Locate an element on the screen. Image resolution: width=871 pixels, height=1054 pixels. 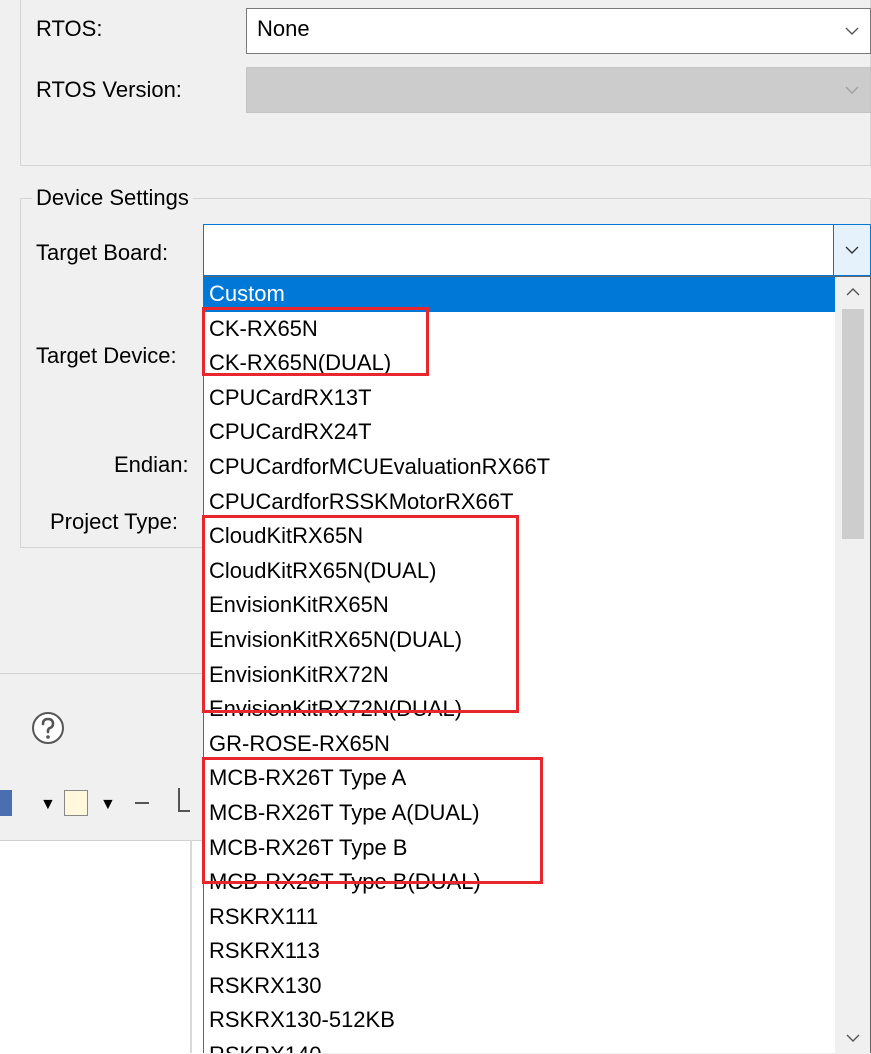
chevron-up-icon is located at coordinates (853, 292).